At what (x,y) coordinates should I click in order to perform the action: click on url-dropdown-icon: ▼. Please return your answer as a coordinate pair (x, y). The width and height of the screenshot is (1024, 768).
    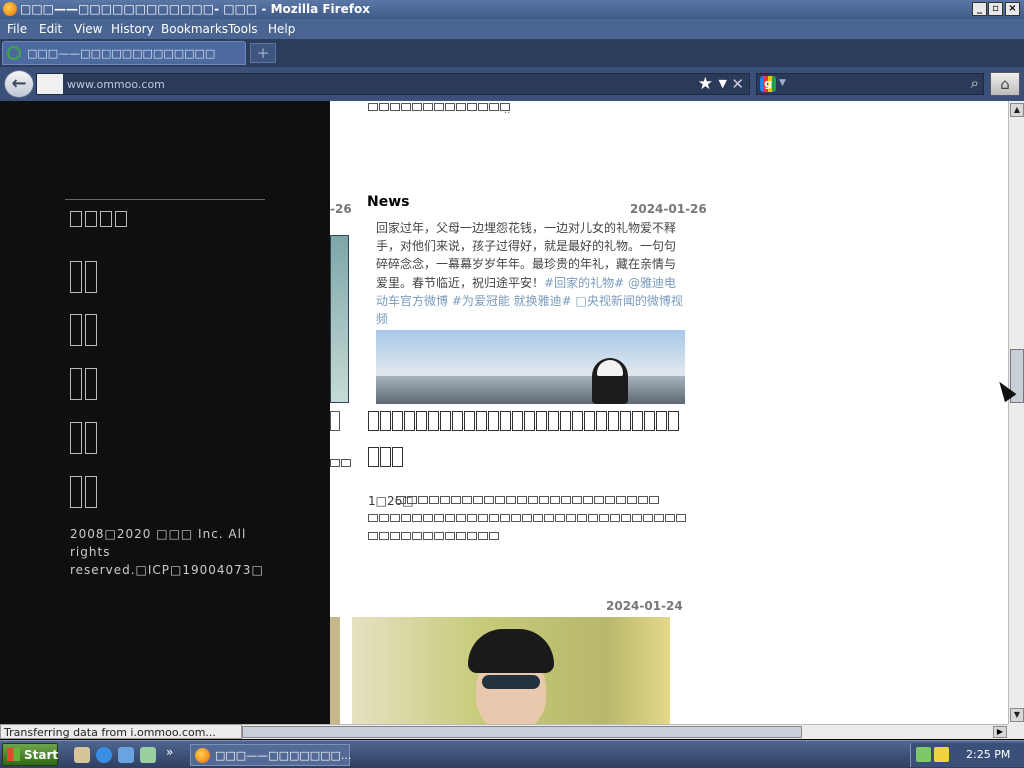
    Looking at the image, I should click on (723, 83).